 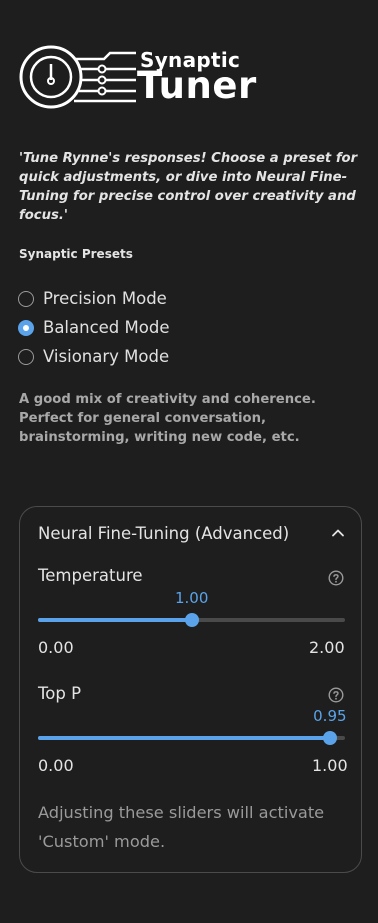 I want to click on chevron-up-icon, so click(x=338, y=533).